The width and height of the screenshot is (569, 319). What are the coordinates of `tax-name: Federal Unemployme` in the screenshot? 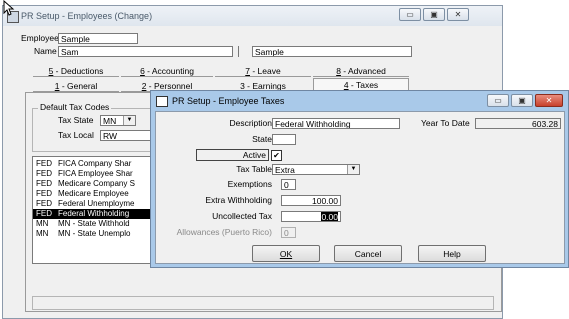 It's located at (96, 203).